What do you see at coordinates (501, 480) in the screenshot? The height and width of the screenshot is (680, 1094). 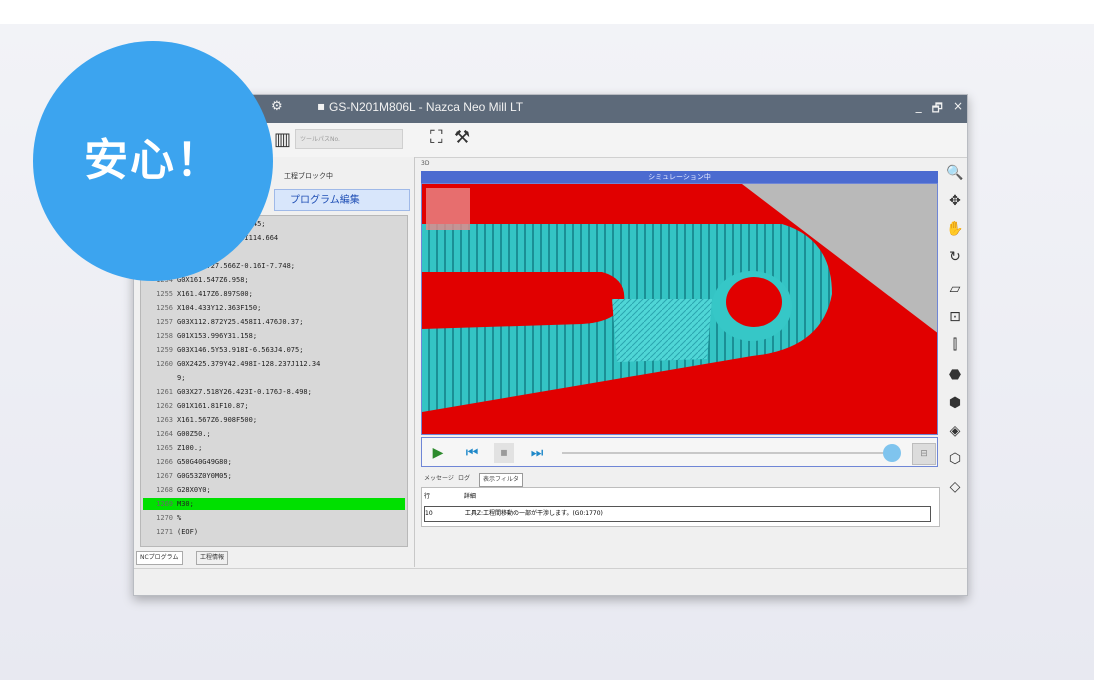 I see `tab-display-filter: 表示フィルタ` at bounding box center [501, 480].